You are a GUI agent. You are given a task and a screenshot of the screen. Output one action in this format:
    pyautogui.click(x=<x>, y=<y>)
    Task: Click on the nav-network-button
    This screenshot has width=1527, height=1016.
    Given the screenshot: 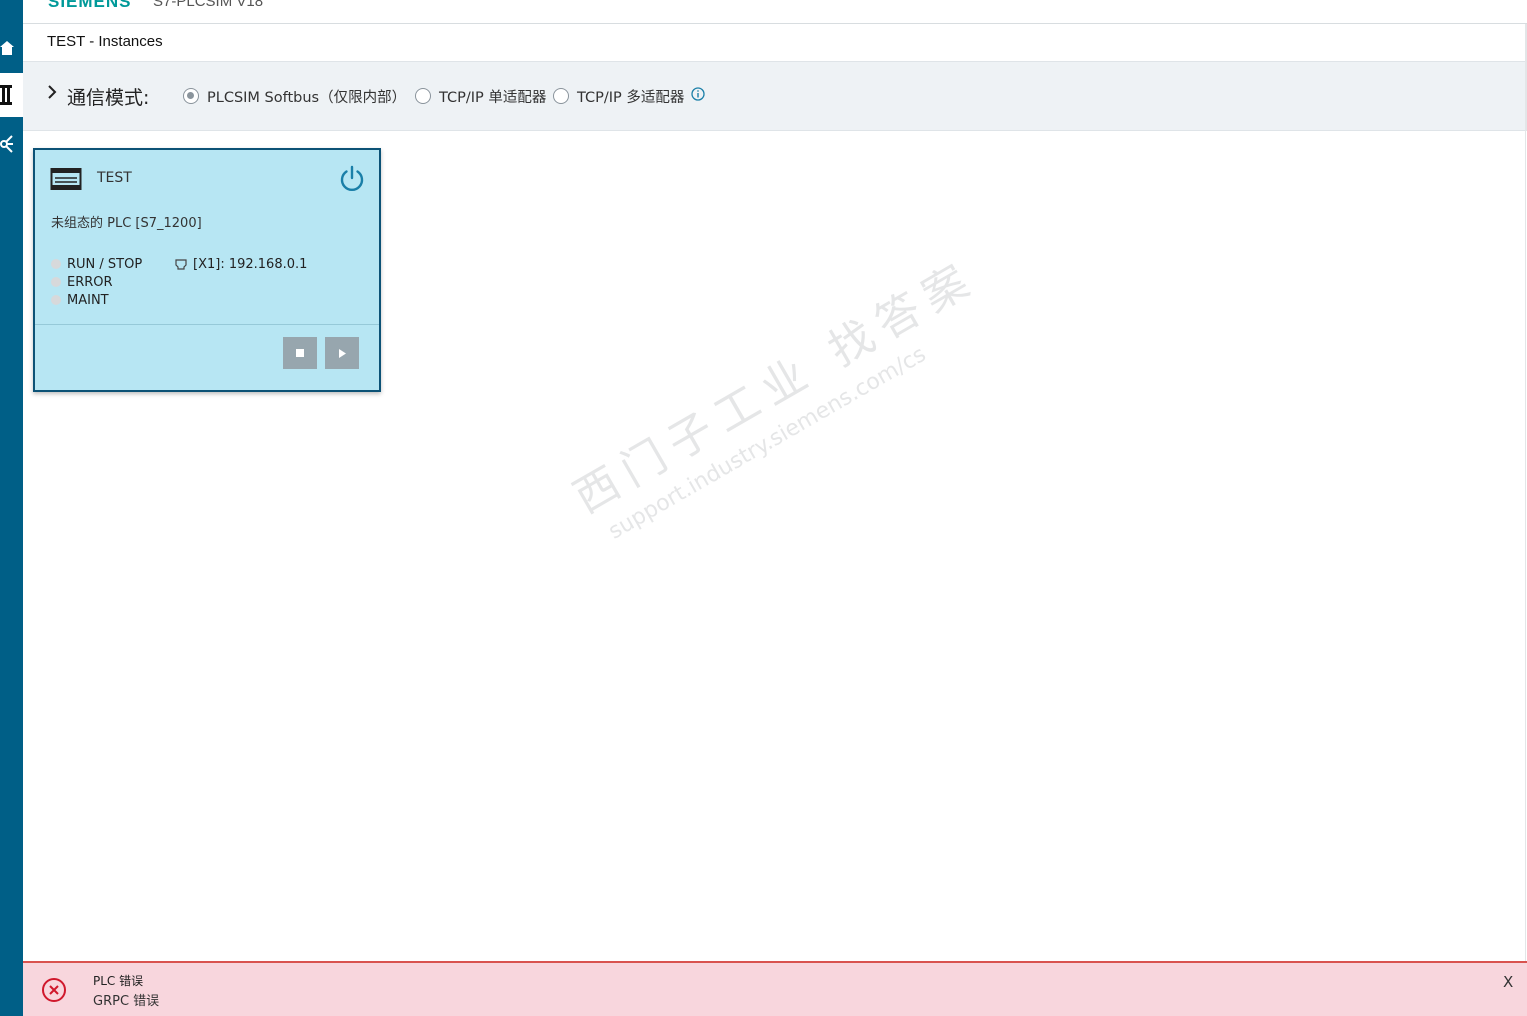 What is the action you would take?
    pyautogui.click(x=11, y=144)
    